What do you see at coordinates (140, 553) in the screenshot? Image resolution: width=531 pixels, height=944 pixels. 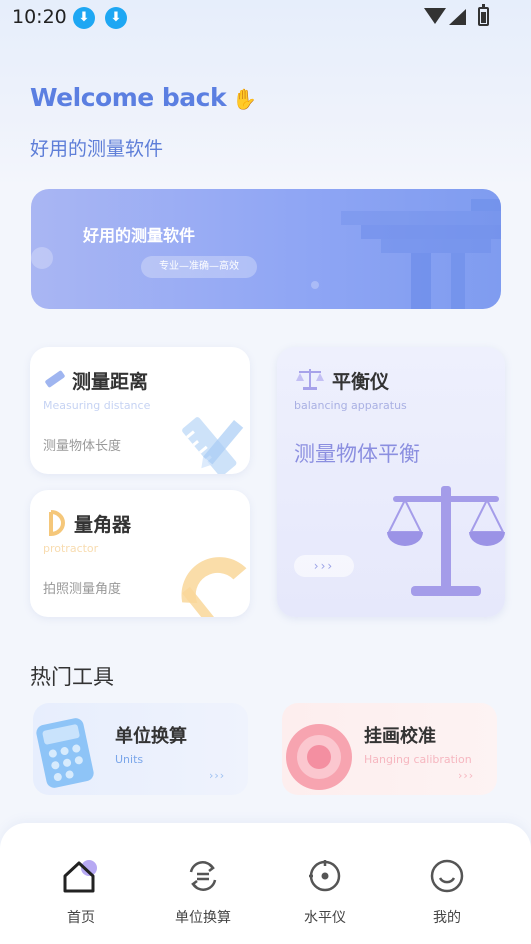 I see `protractor-card: 量角器 protractor 拍照测量角度` at bounding box center [140, 553].